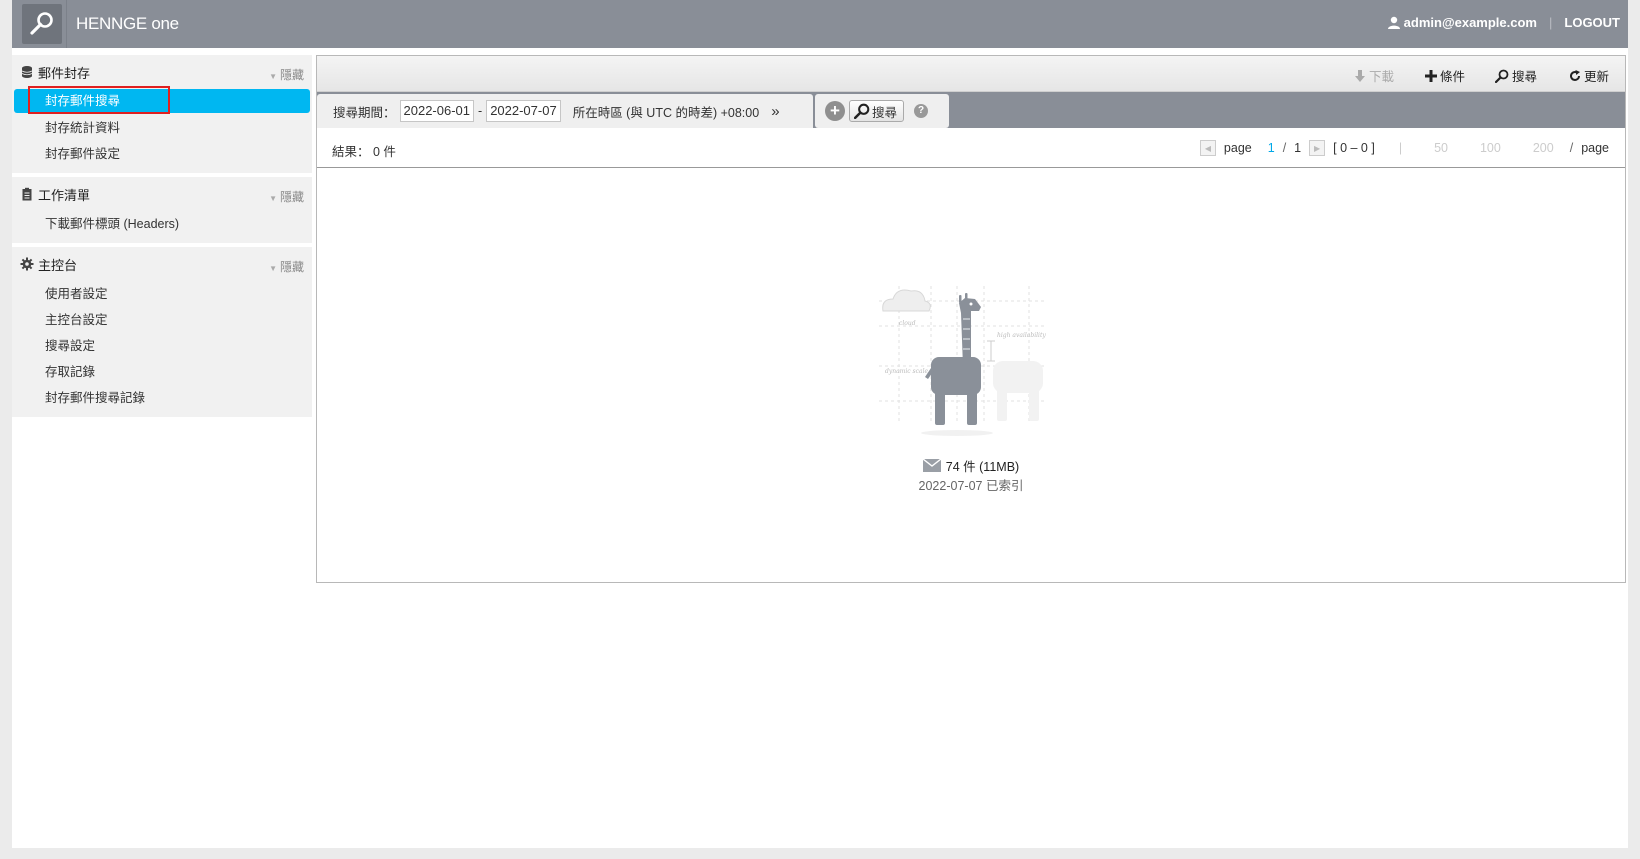 The width and height of the screenshot is (1640, 859). Describe the element at coordinates (99, 100) in the screenshot. I see `highlight-box` at that location.